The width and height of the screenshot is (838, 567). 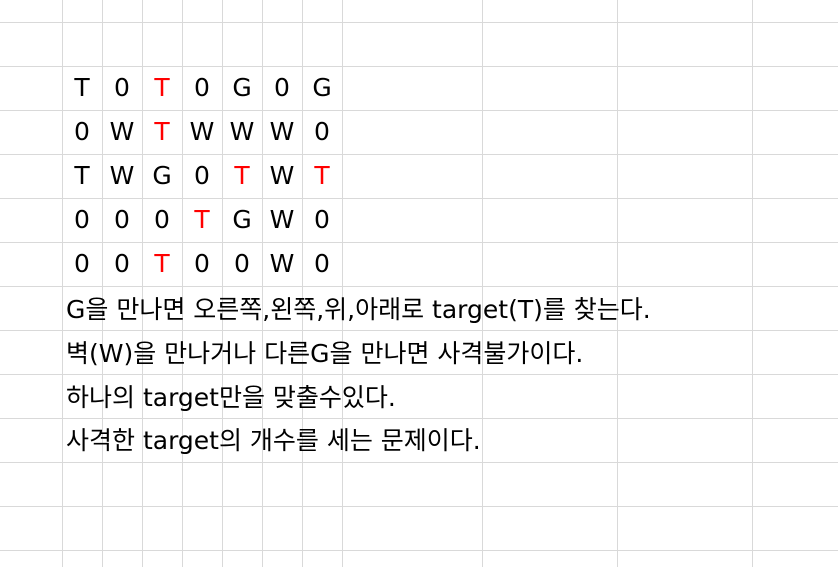 I want to click on grid-cell-r4-c0: 0, so click(x=82, y=264).